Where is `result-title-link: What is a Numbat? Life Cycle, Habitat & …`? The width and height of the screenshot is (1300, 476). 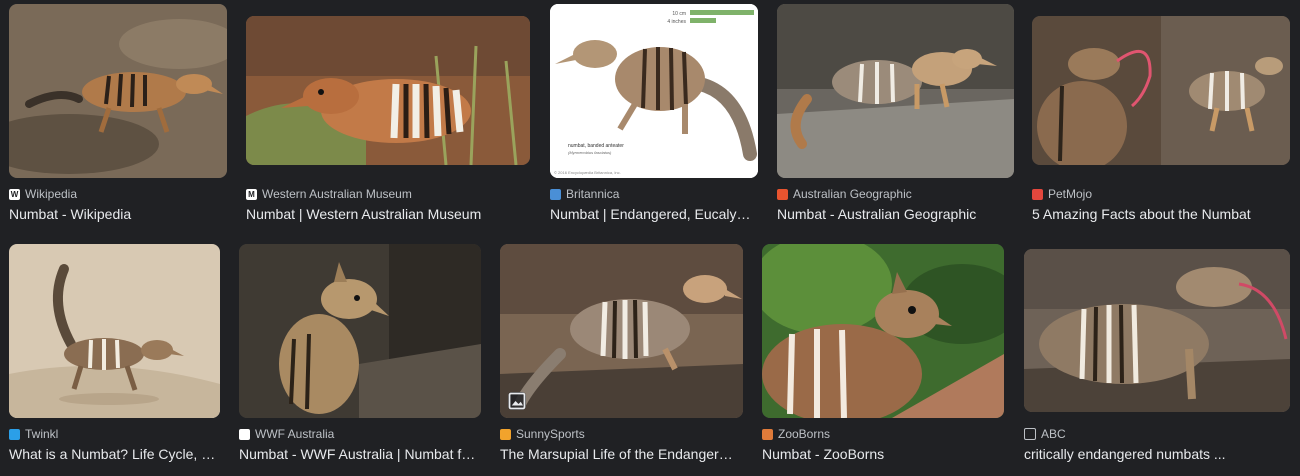
result-title-link: What is a Numbat? Life Cycle, Habitat & … is located at coordinates (113, 454).